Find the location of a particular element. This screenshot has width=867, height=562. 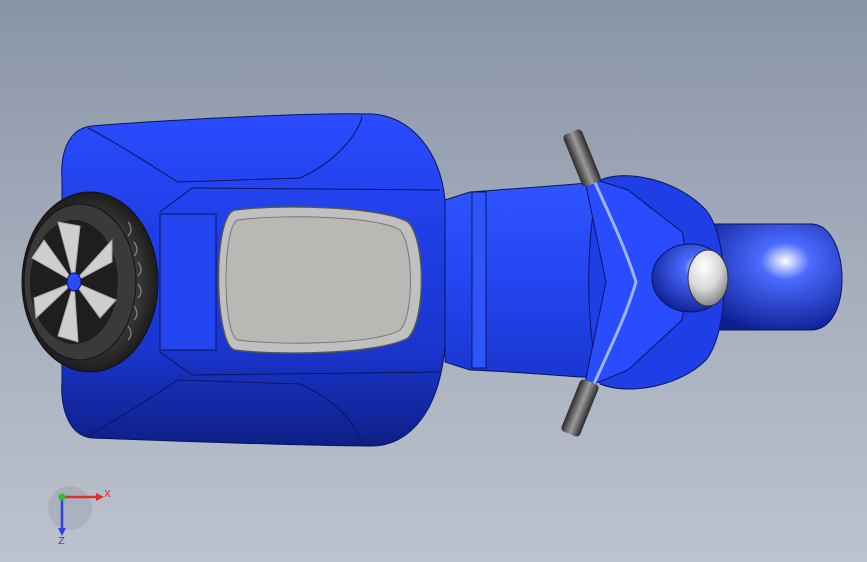

handle-grip-bottom is located at coordinates (580, 407).